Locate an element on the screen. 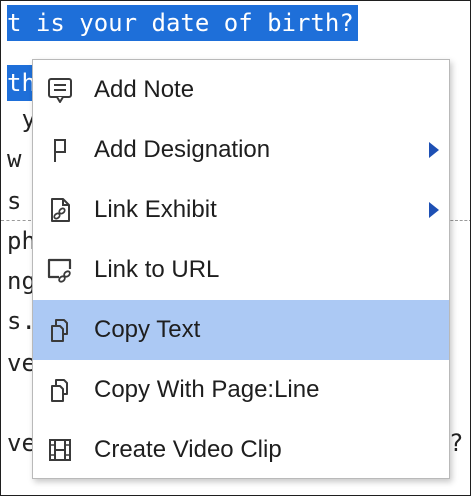 This screenshot has width=471, height=496. menu-item-label: Copy With Page:Line is located at coordinates (207, 389).